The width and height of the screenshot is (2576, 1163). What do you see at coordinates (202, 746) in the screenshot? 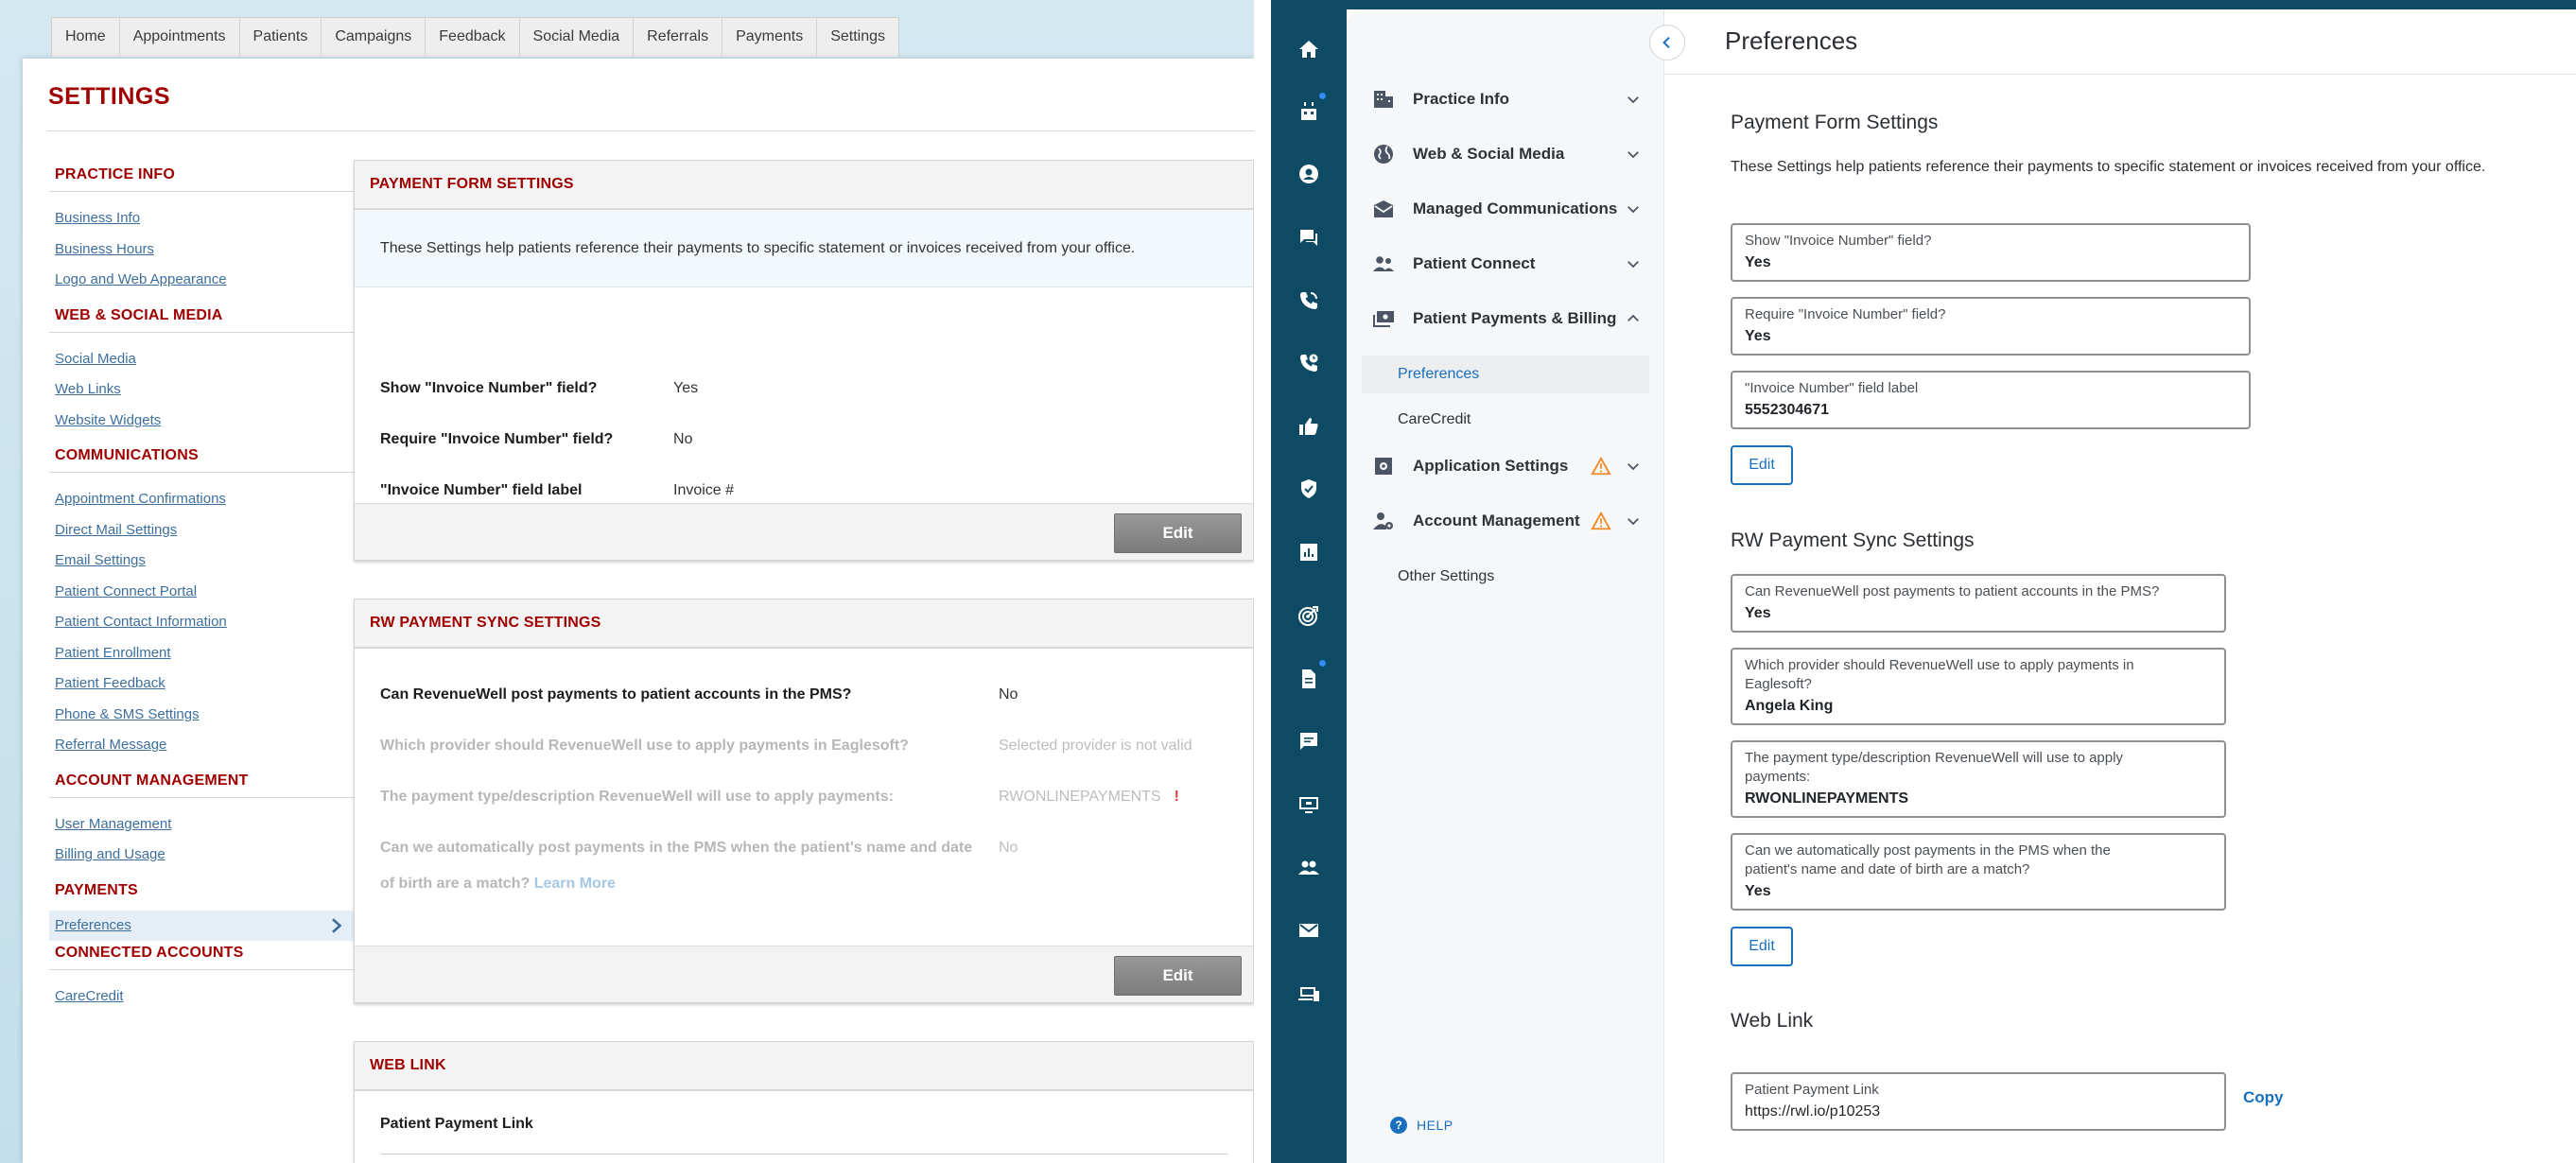
I see `sidebar-link-referral-message: Referral Message` at bounding box center [202, 746].